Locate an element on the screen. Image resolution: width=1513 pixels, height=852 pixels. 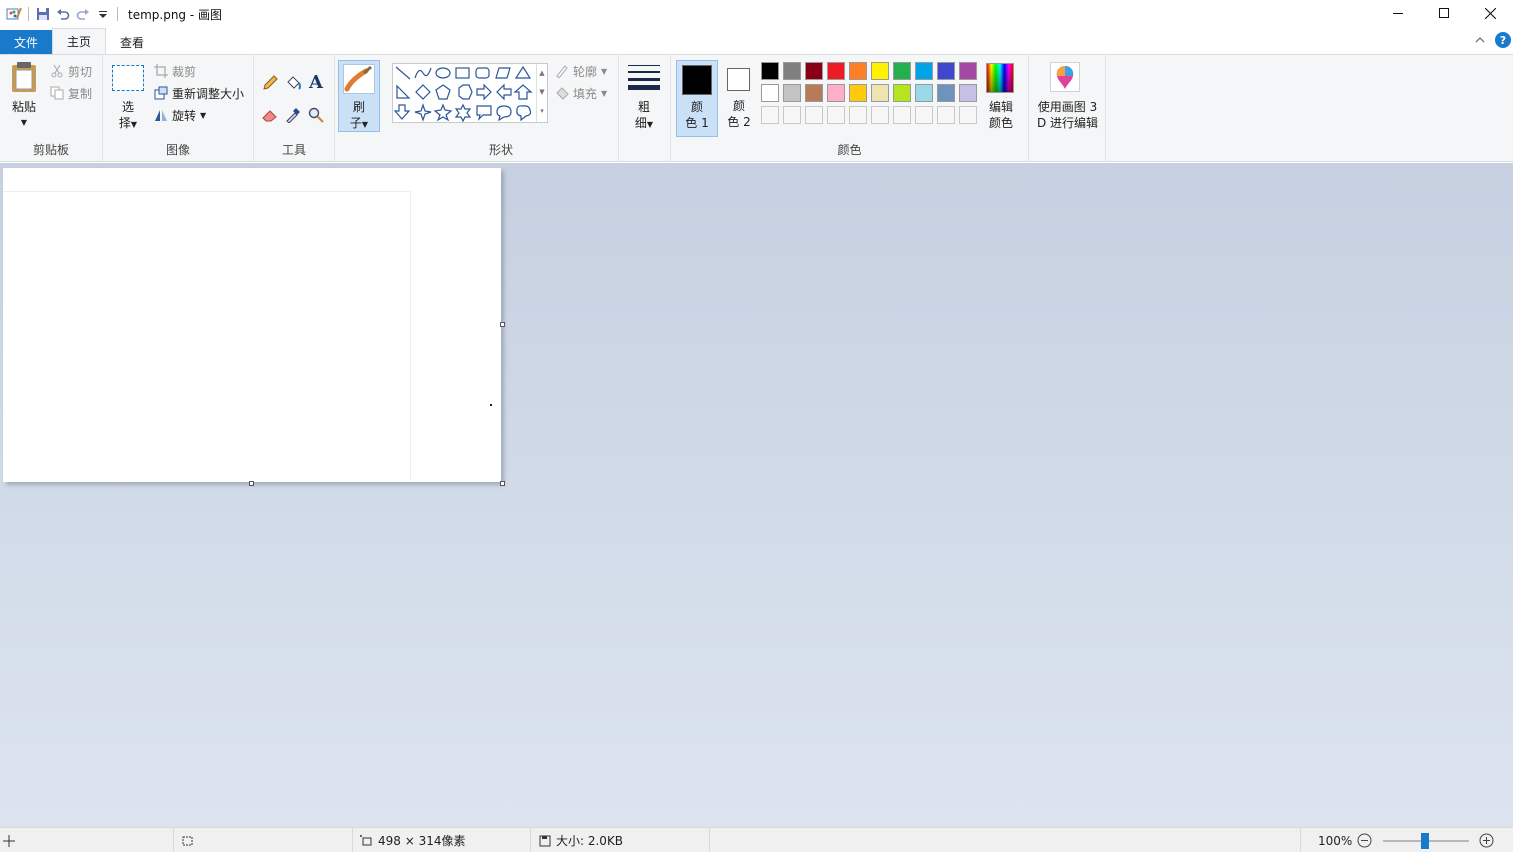
brush-icon is located at coordinates (359, 79).